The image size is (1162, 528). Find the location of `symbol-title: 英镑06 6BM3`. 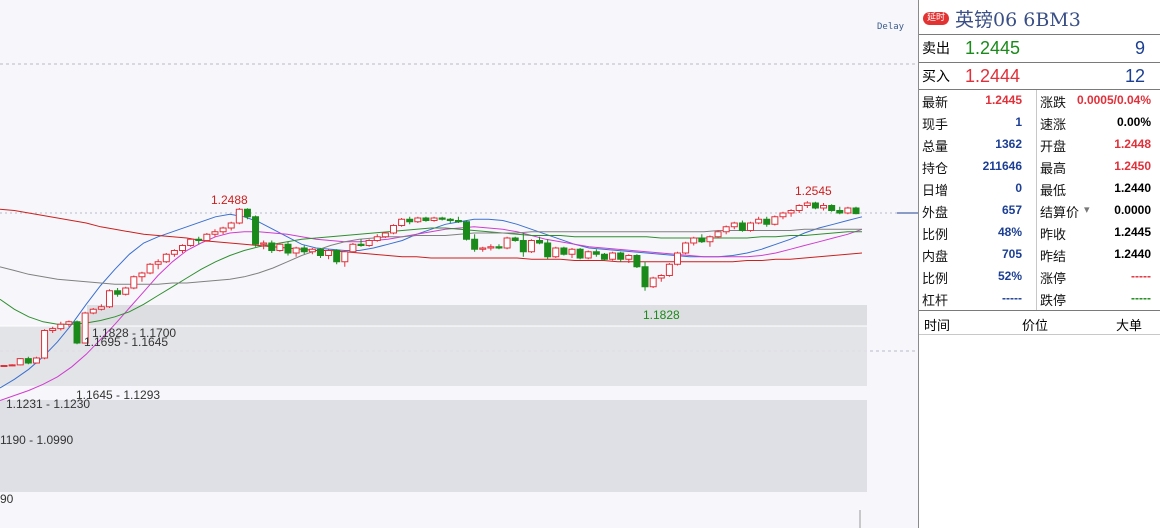

symbol-title: 英镑06 6BM3 is located at coordinates (1018, 19).